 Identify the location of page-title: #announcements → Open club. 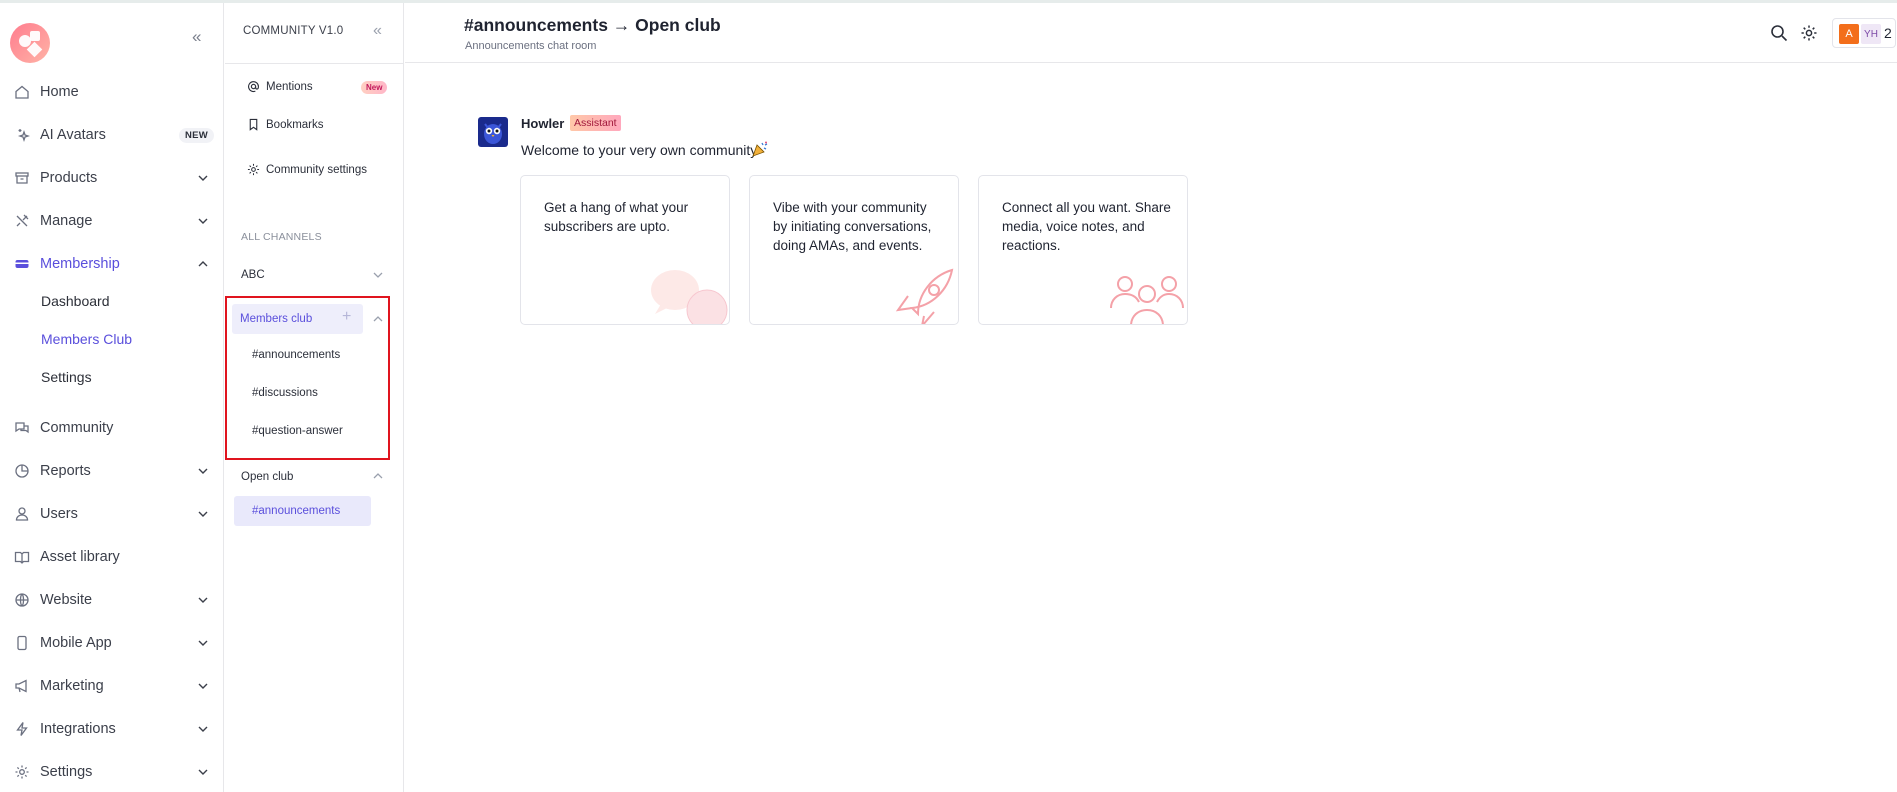
(592, 25).